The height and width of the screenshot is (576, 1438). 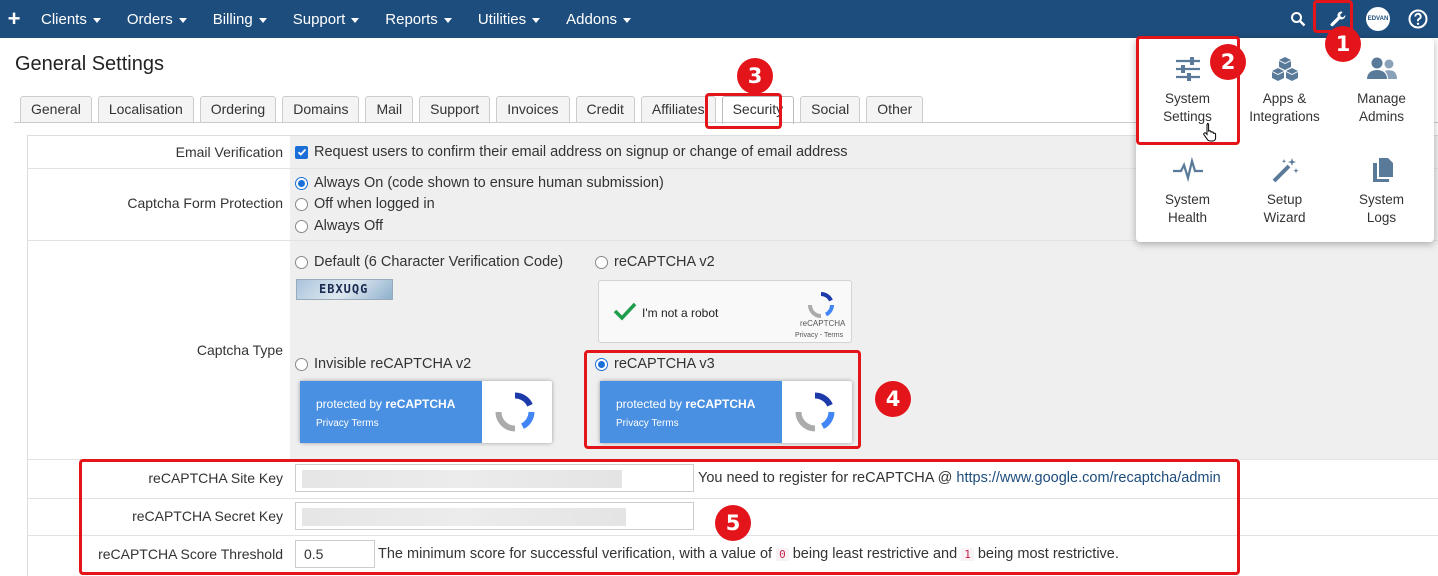 I want to click on menu-label-line2: Admins, so click(x=1381, y=116).